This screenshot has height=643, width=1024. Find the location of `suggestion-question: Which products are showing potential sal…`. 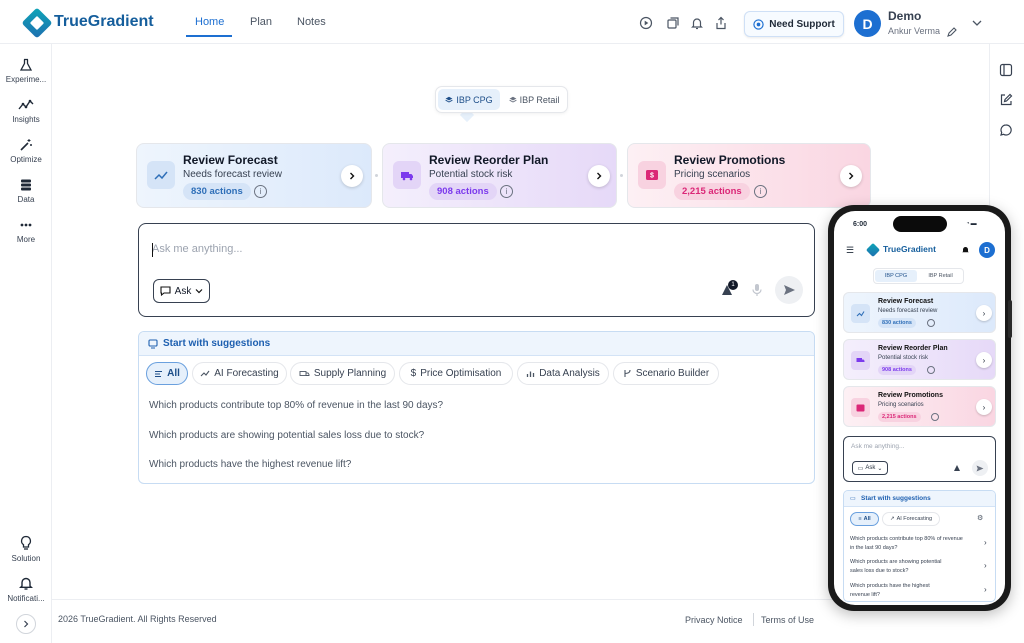

suggestion-question: Which products are showing potential sal… is located at coordinates (286, 435).